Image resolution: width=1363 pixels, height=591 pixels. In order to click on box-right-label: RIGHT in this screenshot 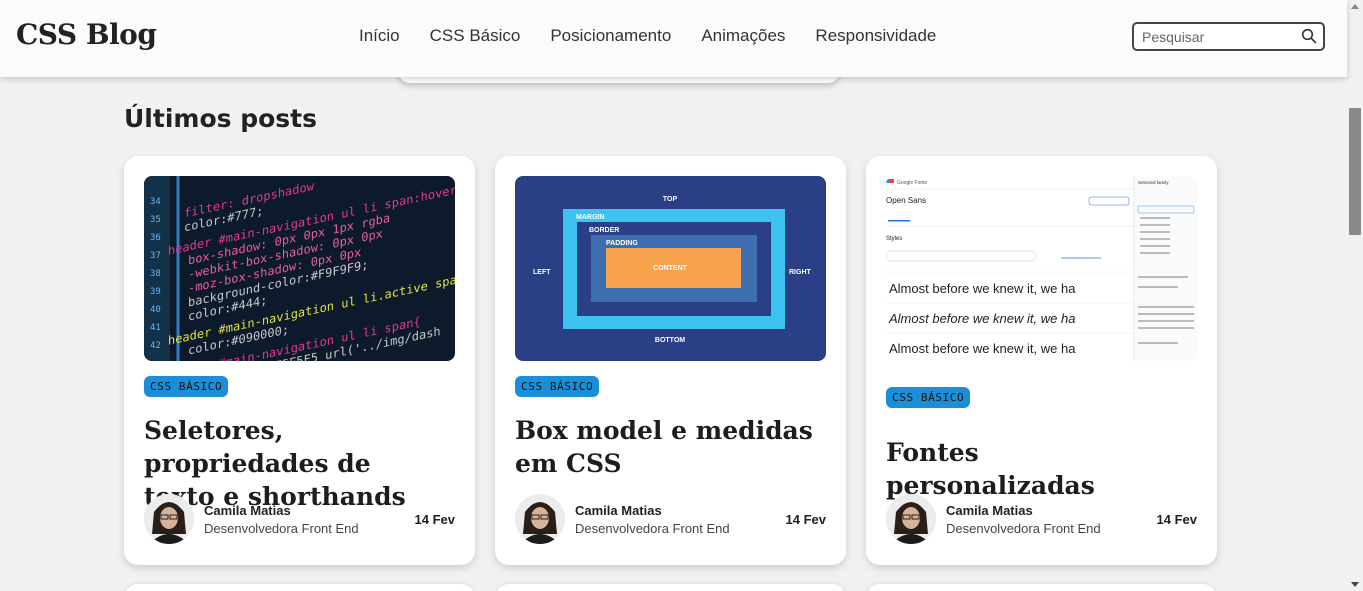, I will do `click(800, 272)`.